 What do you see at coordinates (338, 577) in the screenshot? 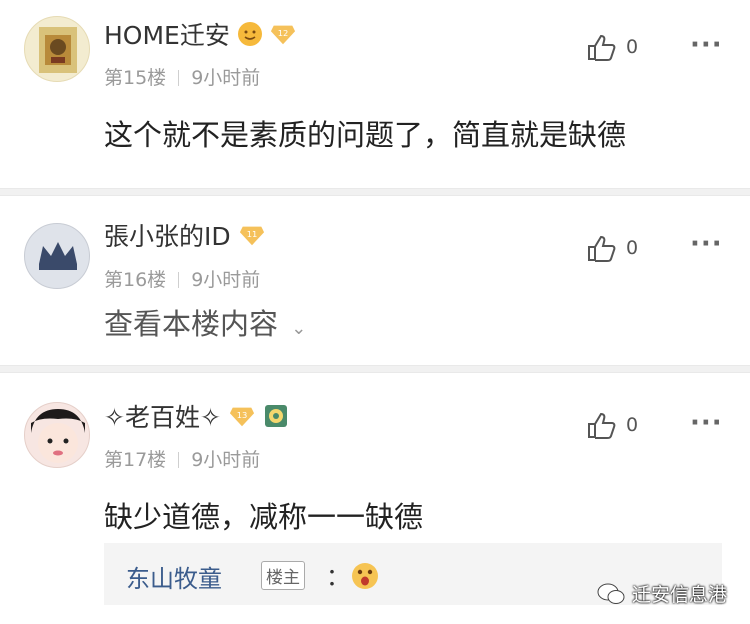
I see `reply-colon: ：` at bounding box center [338, 577].